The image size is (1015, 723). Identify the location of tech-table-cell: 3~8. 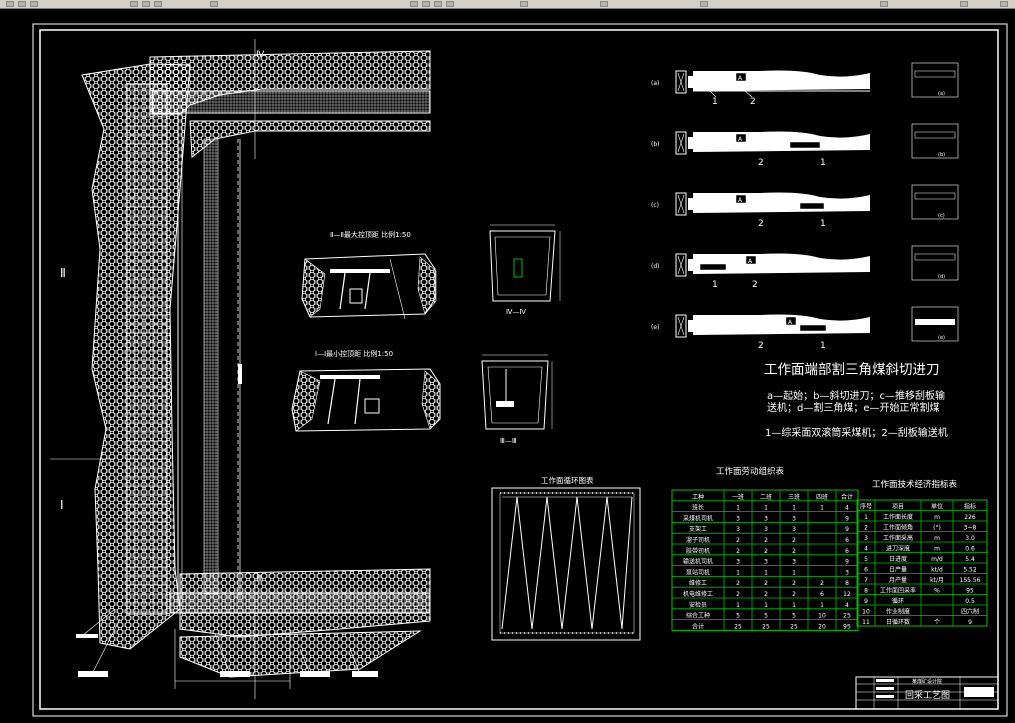
(970, 528).